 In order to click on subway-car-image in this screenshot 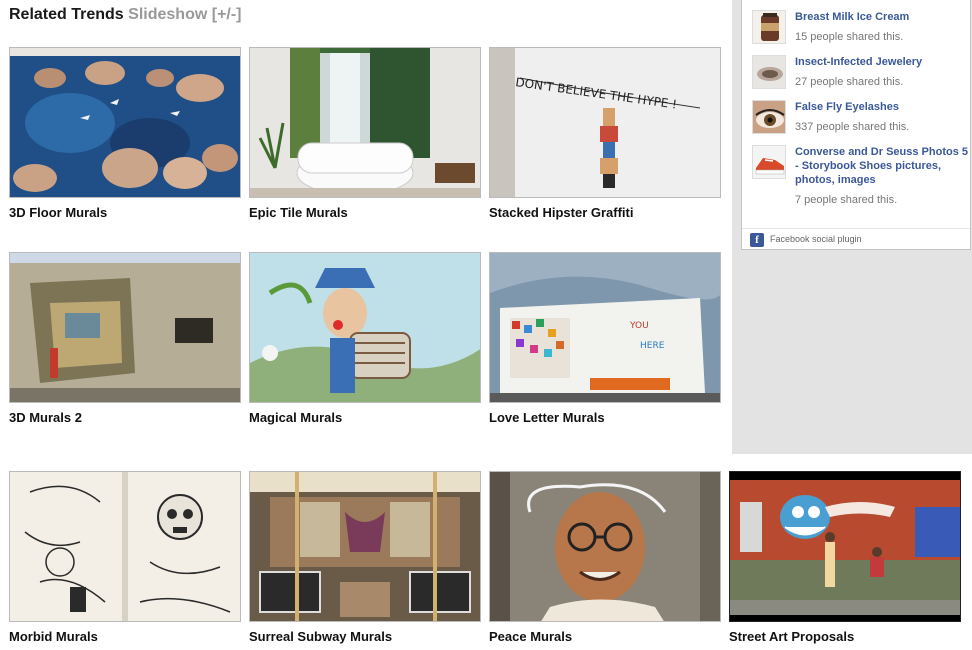, I will do `click(365, 546)`.